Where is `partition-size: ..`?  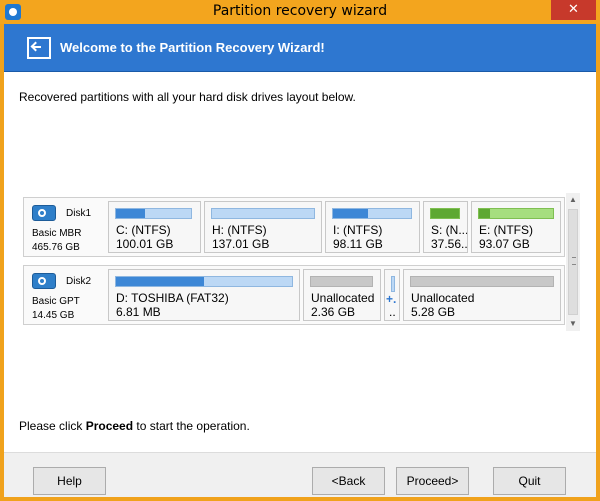 partition-size: .. is located at coordinates (392, 312).